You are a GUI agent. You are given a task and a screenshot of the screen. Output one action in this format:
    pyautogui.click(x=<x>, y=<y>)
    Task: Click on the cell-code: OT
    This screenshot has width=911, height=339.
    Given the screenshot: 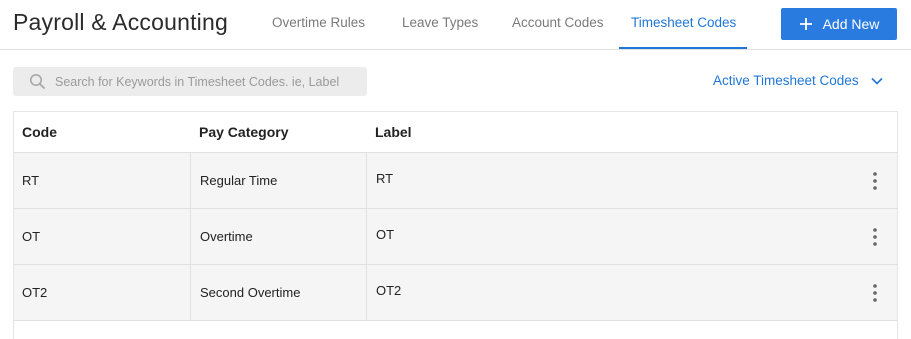 What is the action you would take?
    pyautogui.click(x=31, y=236)
    